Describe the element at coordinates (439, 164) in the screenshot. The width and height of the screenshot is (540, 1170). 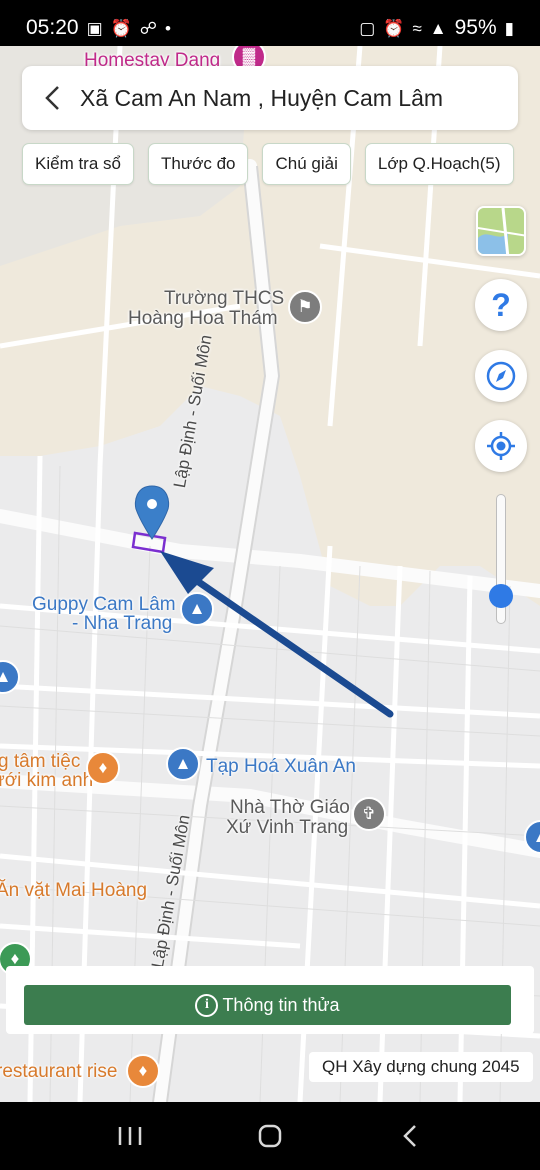
I see `chip-planning-layers: Lớp Q.Hoạch(5)` at that location.